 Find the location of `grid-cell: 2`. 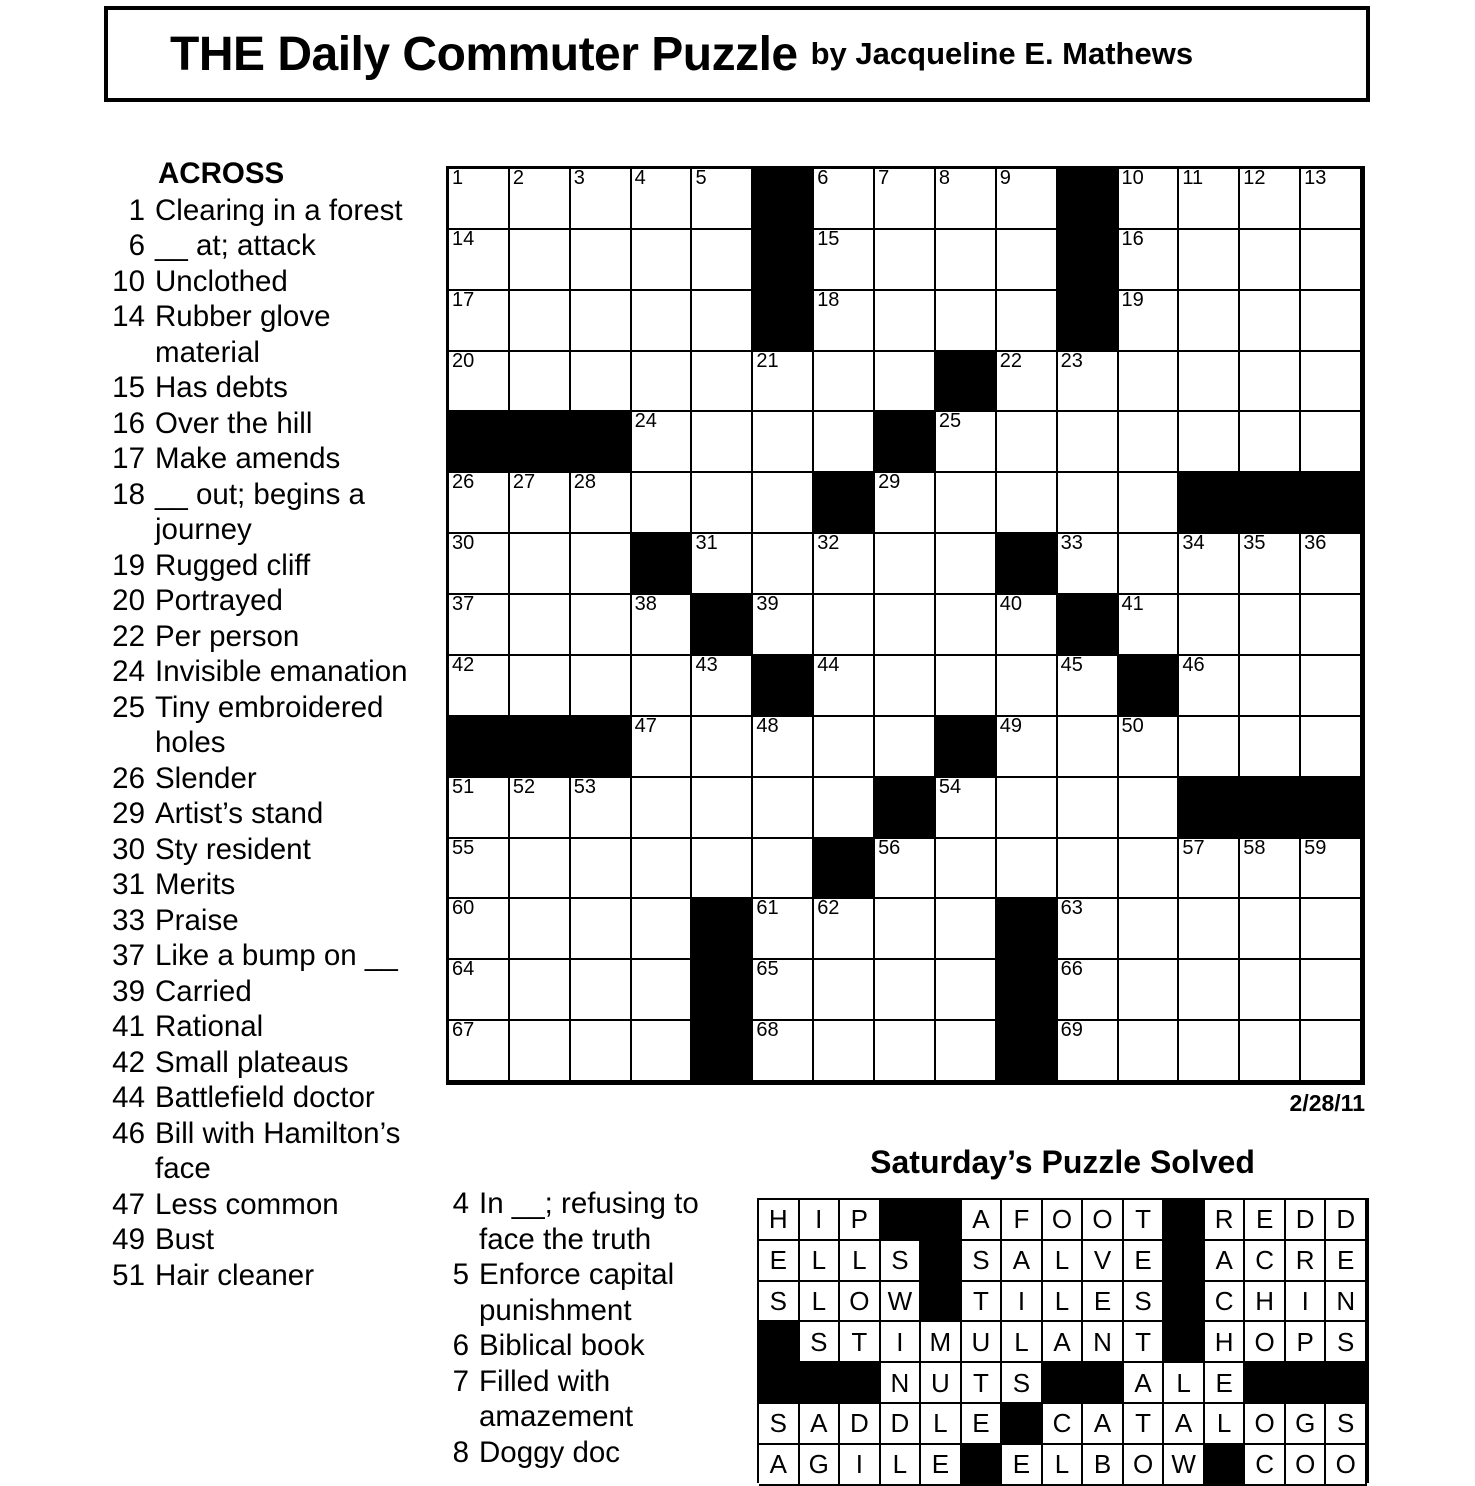

grid-cell: 2 is located at coordinates (540, 198).